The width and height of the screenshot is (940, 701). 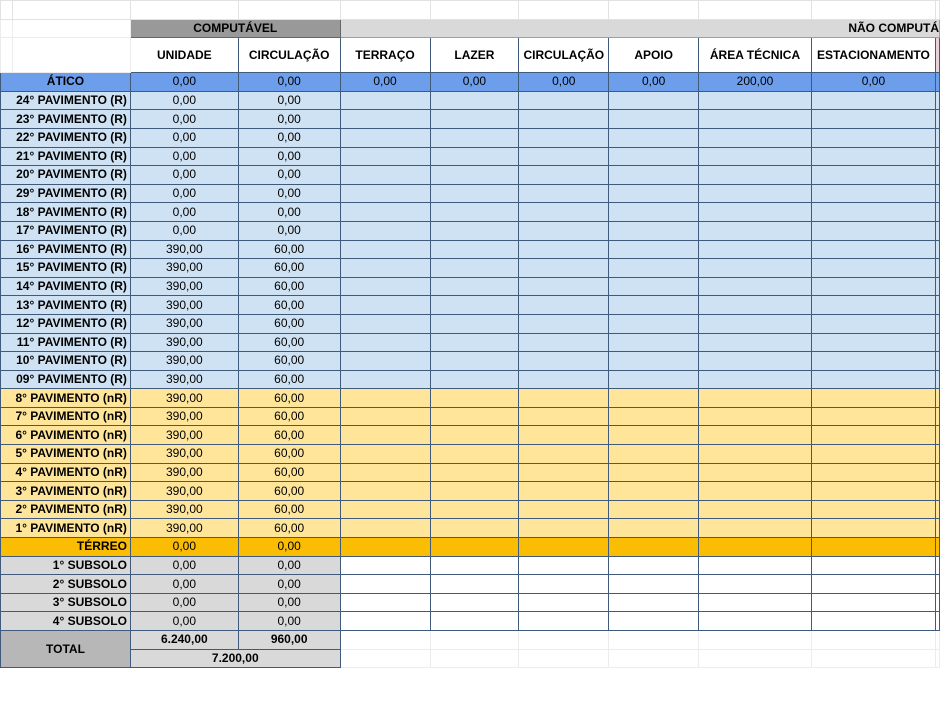 What do you see at coordinates (65, 547) in the screenshot?
I see `row-label: TÉRREO` at bounding box center [65, 547].